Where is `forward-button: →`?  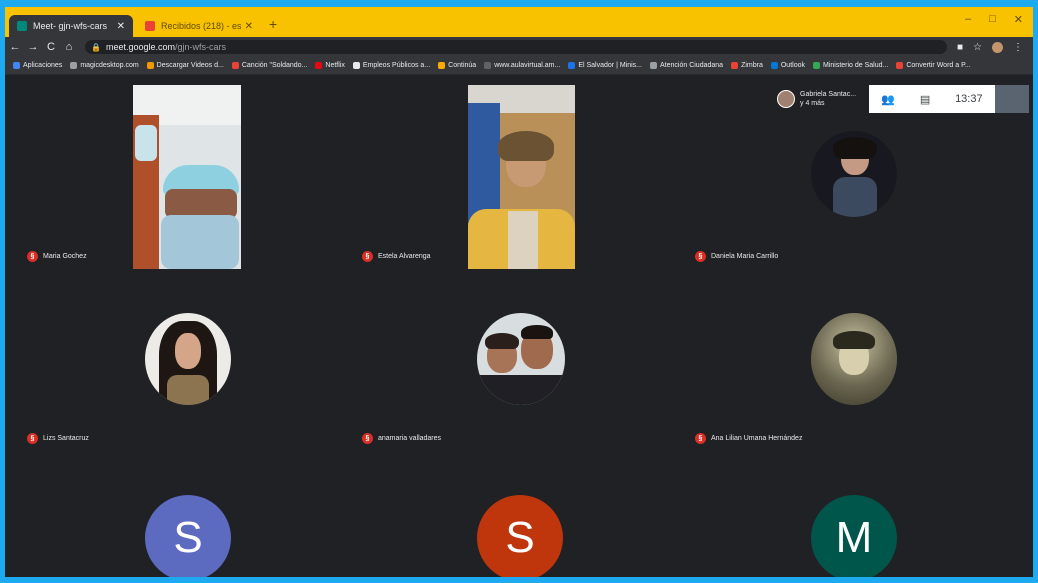 forward-button: → is located at coordinates (33, 47).